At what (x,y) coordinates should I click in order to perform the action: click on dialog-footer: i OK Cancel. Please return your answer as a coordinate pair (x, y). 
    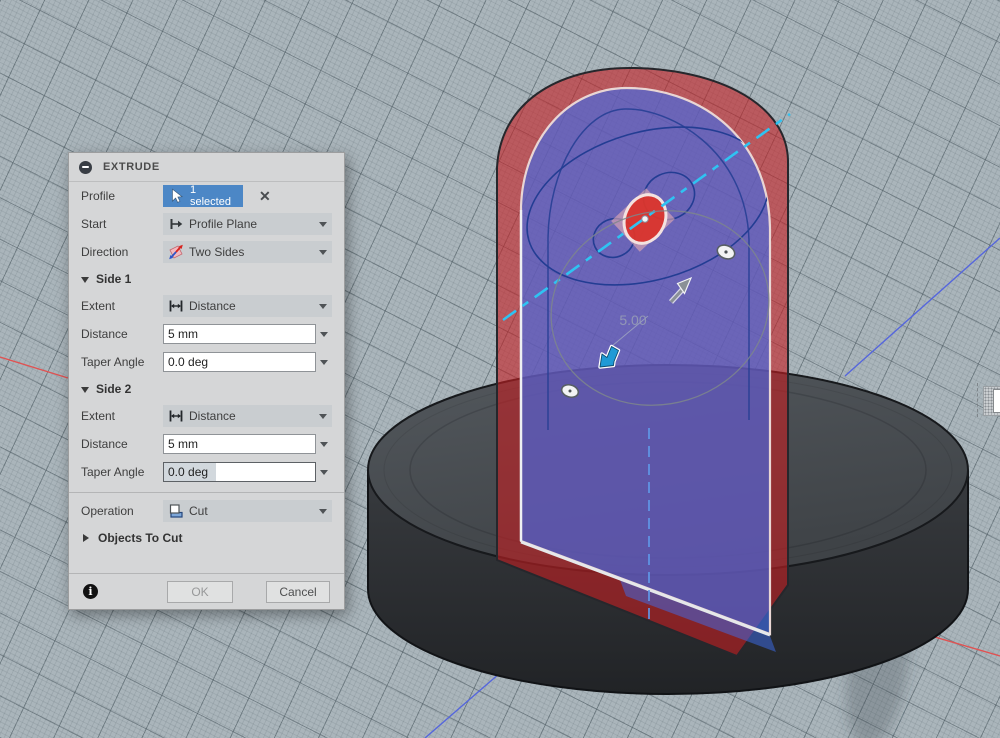
    Looking at the image, I should click on (206, 591).